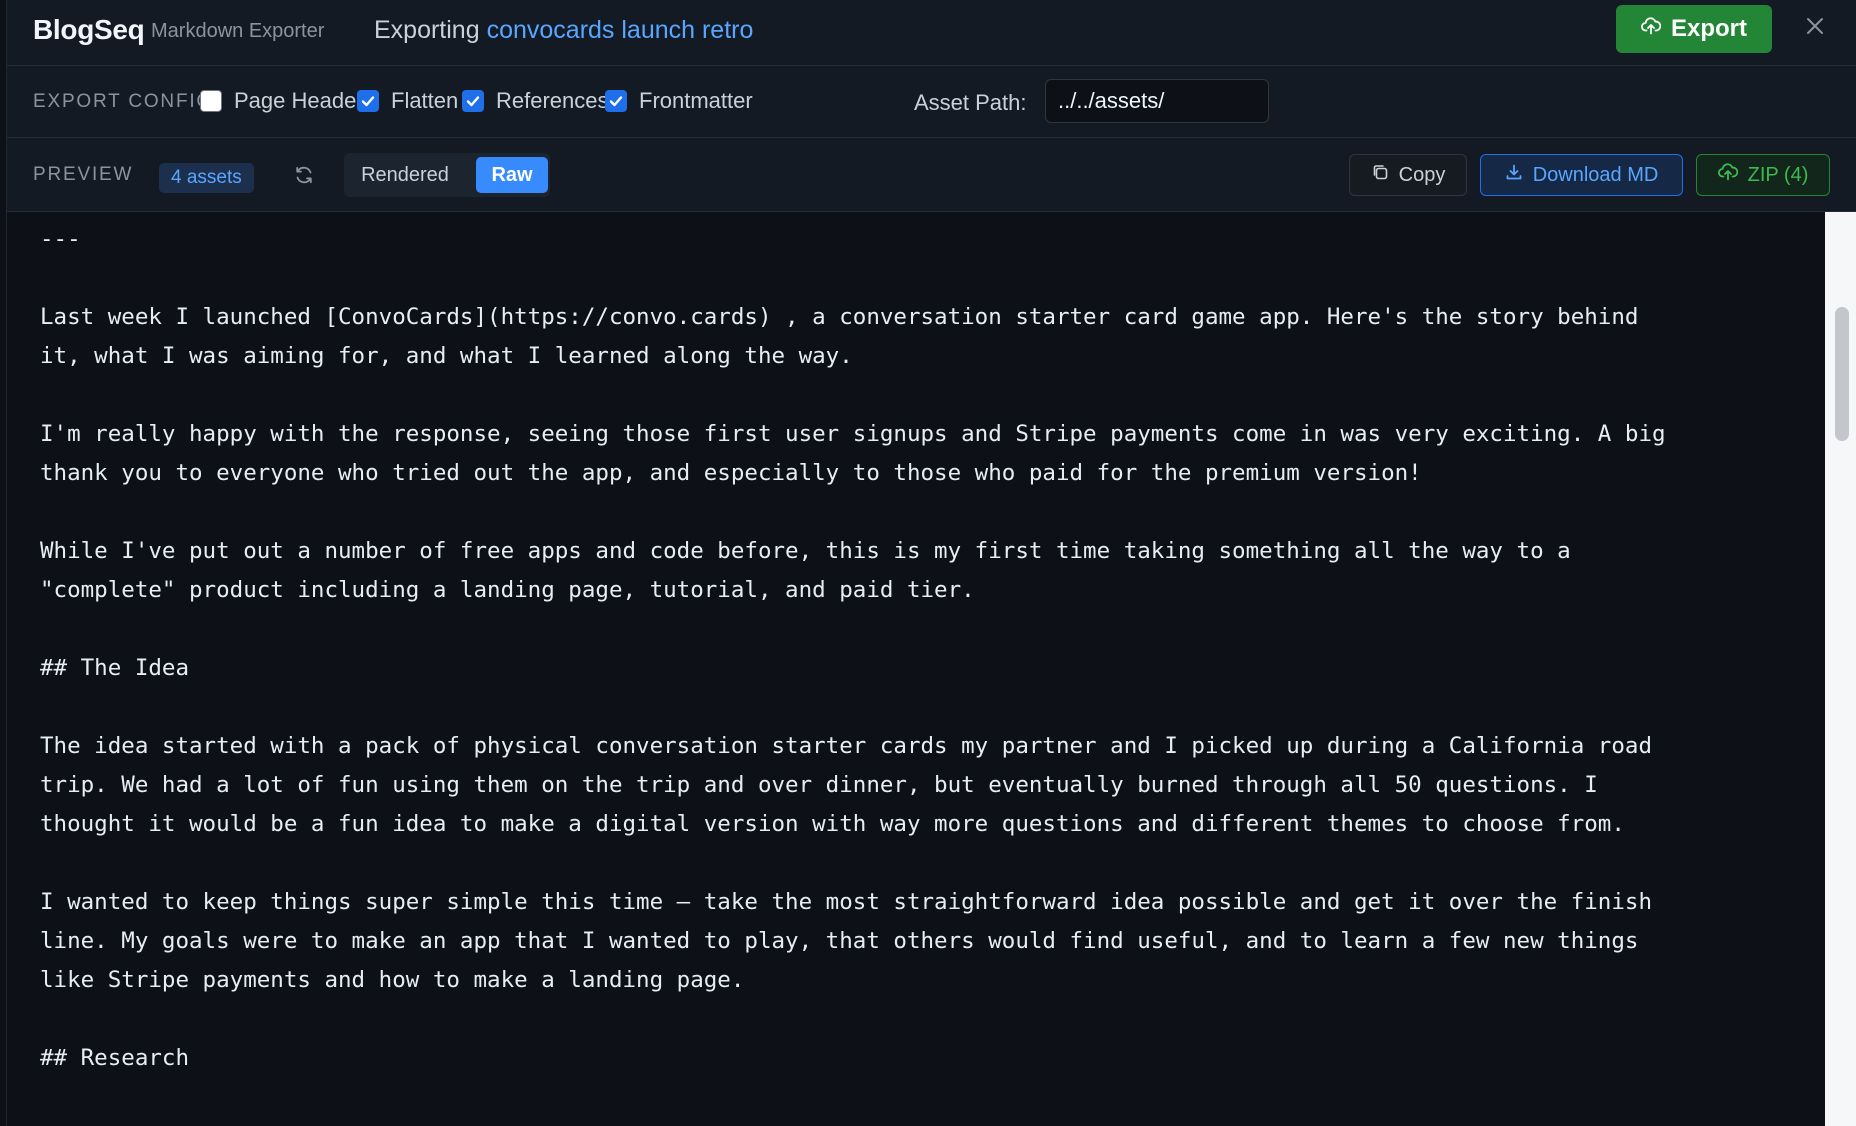 The image size is (1856, 1126). I want to click on view-mode-toggle: Rendered Raw, so click(447, 175).